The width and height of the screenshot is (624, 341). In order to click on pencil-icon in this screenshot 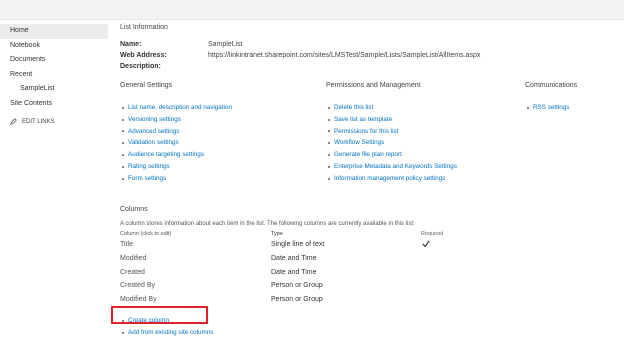, I will do `click(13, 121)`.